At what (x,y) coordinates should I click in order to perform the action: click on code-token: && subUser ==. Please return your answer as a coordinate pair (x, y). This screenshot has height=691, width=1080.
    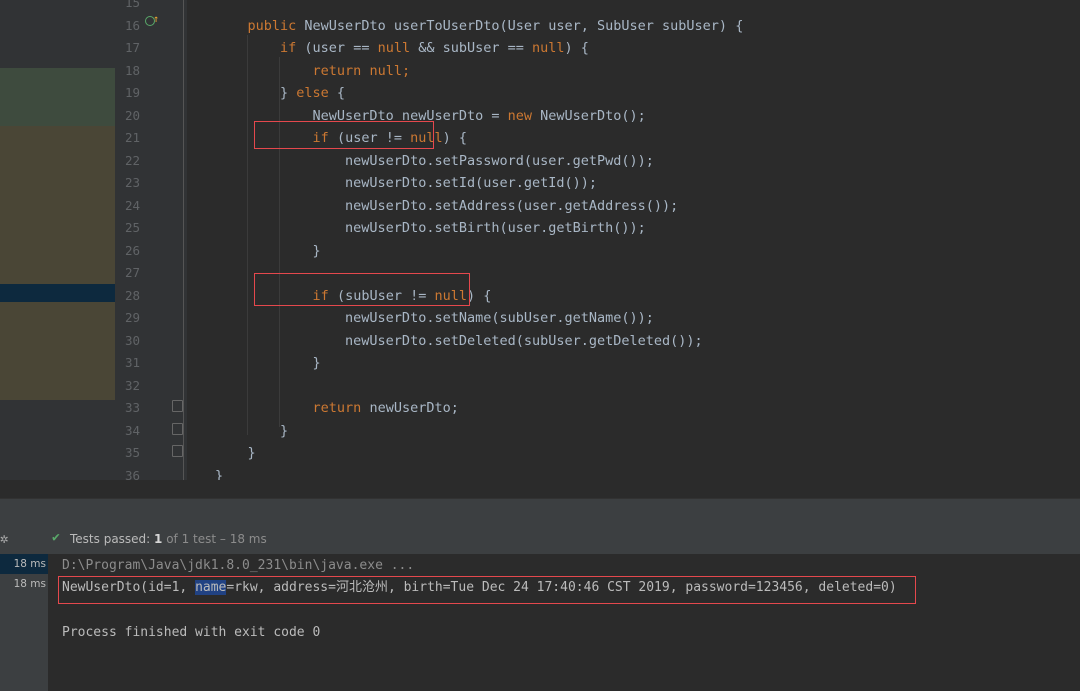
    Looking at the image, I should click on (475, 48).